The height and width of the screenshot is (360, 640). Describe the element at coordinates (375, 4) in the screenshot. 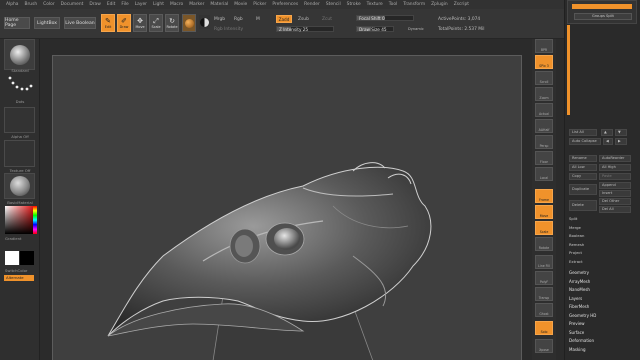

I see `menu-texture: Texture` at that location.